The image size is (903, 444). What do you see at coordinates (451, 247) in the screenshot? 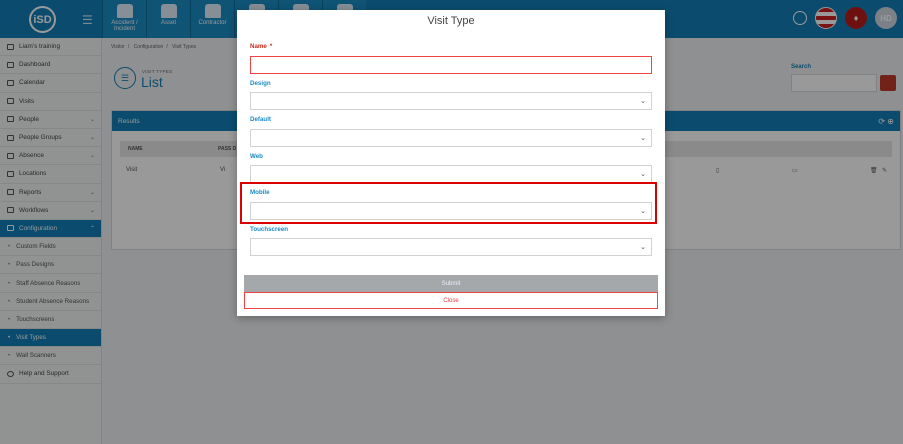
I see `touchscreen-select: ⌄` at bounding box center [451, 247].